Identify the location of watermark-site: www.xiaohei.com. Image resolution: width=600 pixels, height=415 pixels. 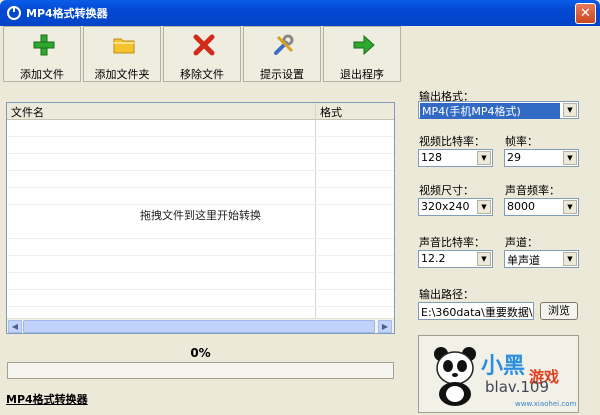
(546, 404).